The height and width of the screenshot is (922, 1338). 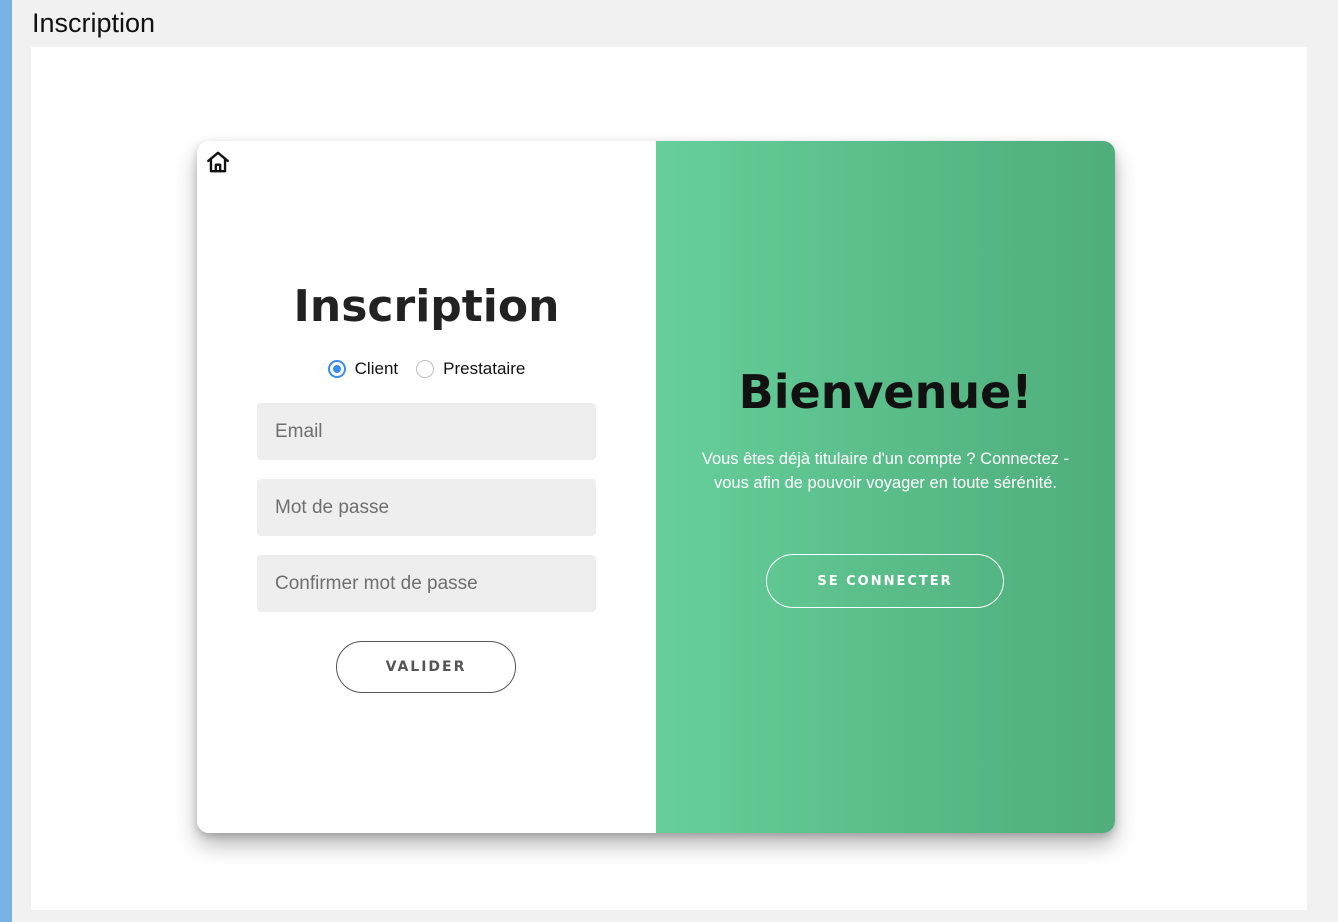 I want to click on role-selector: Client Prestataire, so click(x=426, y=369).